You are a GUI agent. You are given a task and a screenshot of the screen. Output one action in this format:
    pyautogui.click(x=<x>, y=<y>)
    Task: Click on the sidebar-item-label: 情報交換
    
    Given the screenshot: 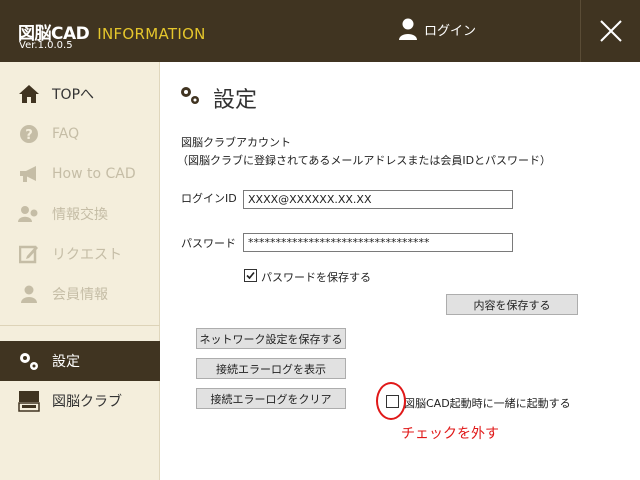 What is the action you would take?
    pyautogui.click(x=80, y=215)
    